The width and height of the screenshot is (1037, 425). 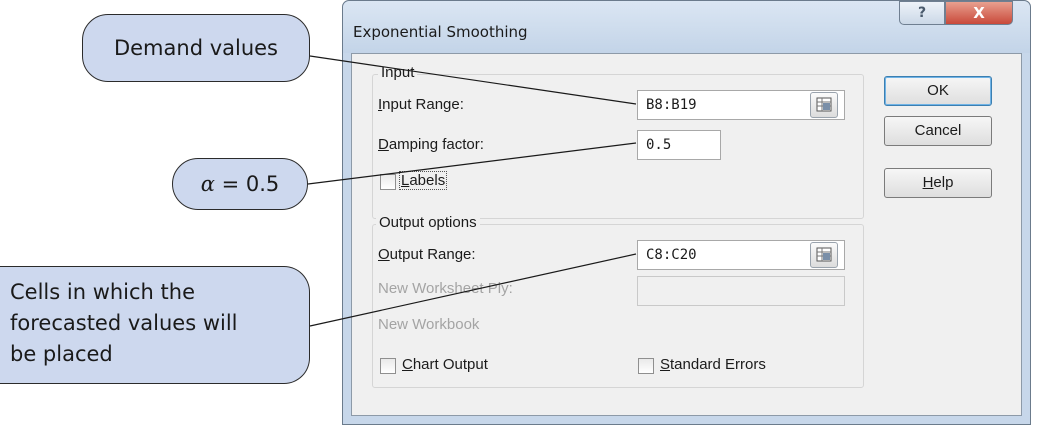 I want to click on demand-leader-line, so click(x=473, y=80).